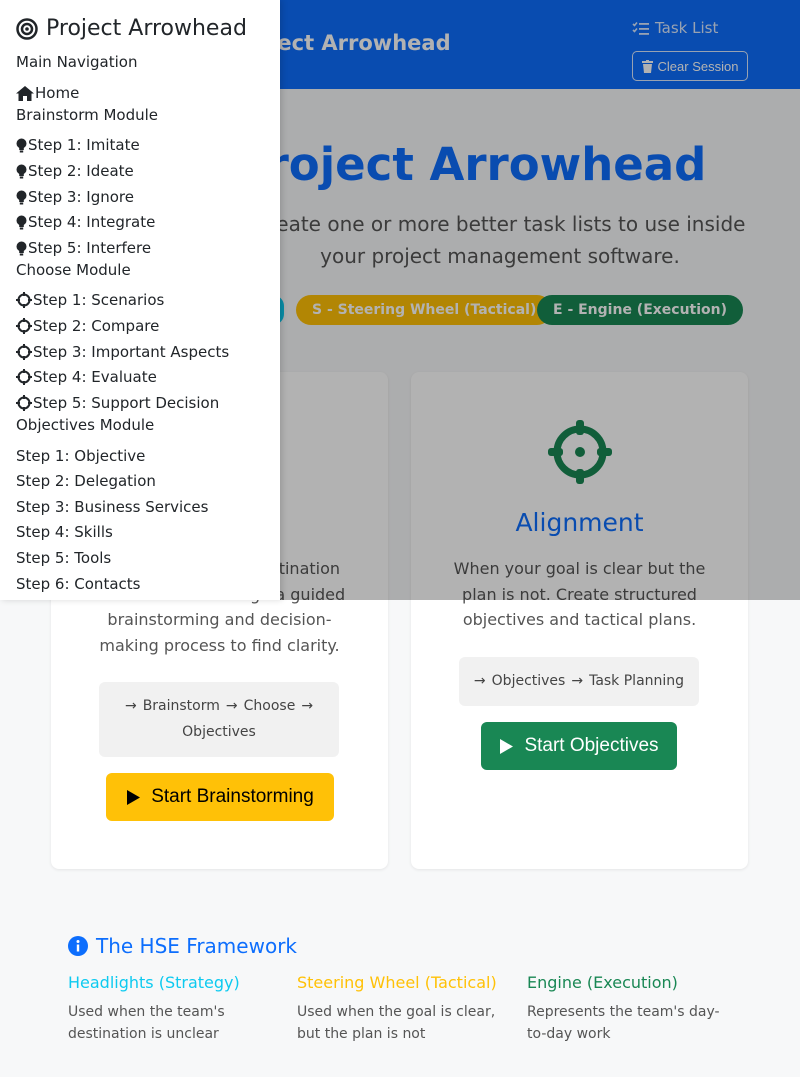 This screenshot has height=1077, width=800. What do you see at coordinates (232, 796) in the screenshot?
I see `start-brainstorming-label: Start Brainstorming` at bounding box center [232, 796].